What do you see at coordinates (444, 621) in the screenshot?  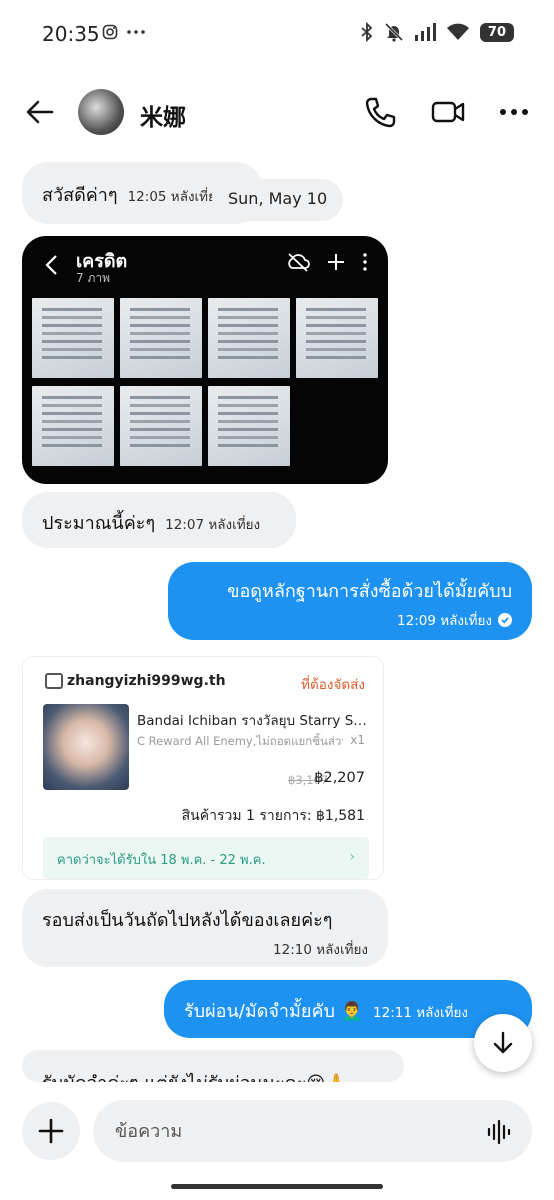 I see `message-time: 12:09 หลังเที่ยง` at bounding box center [444, 621].